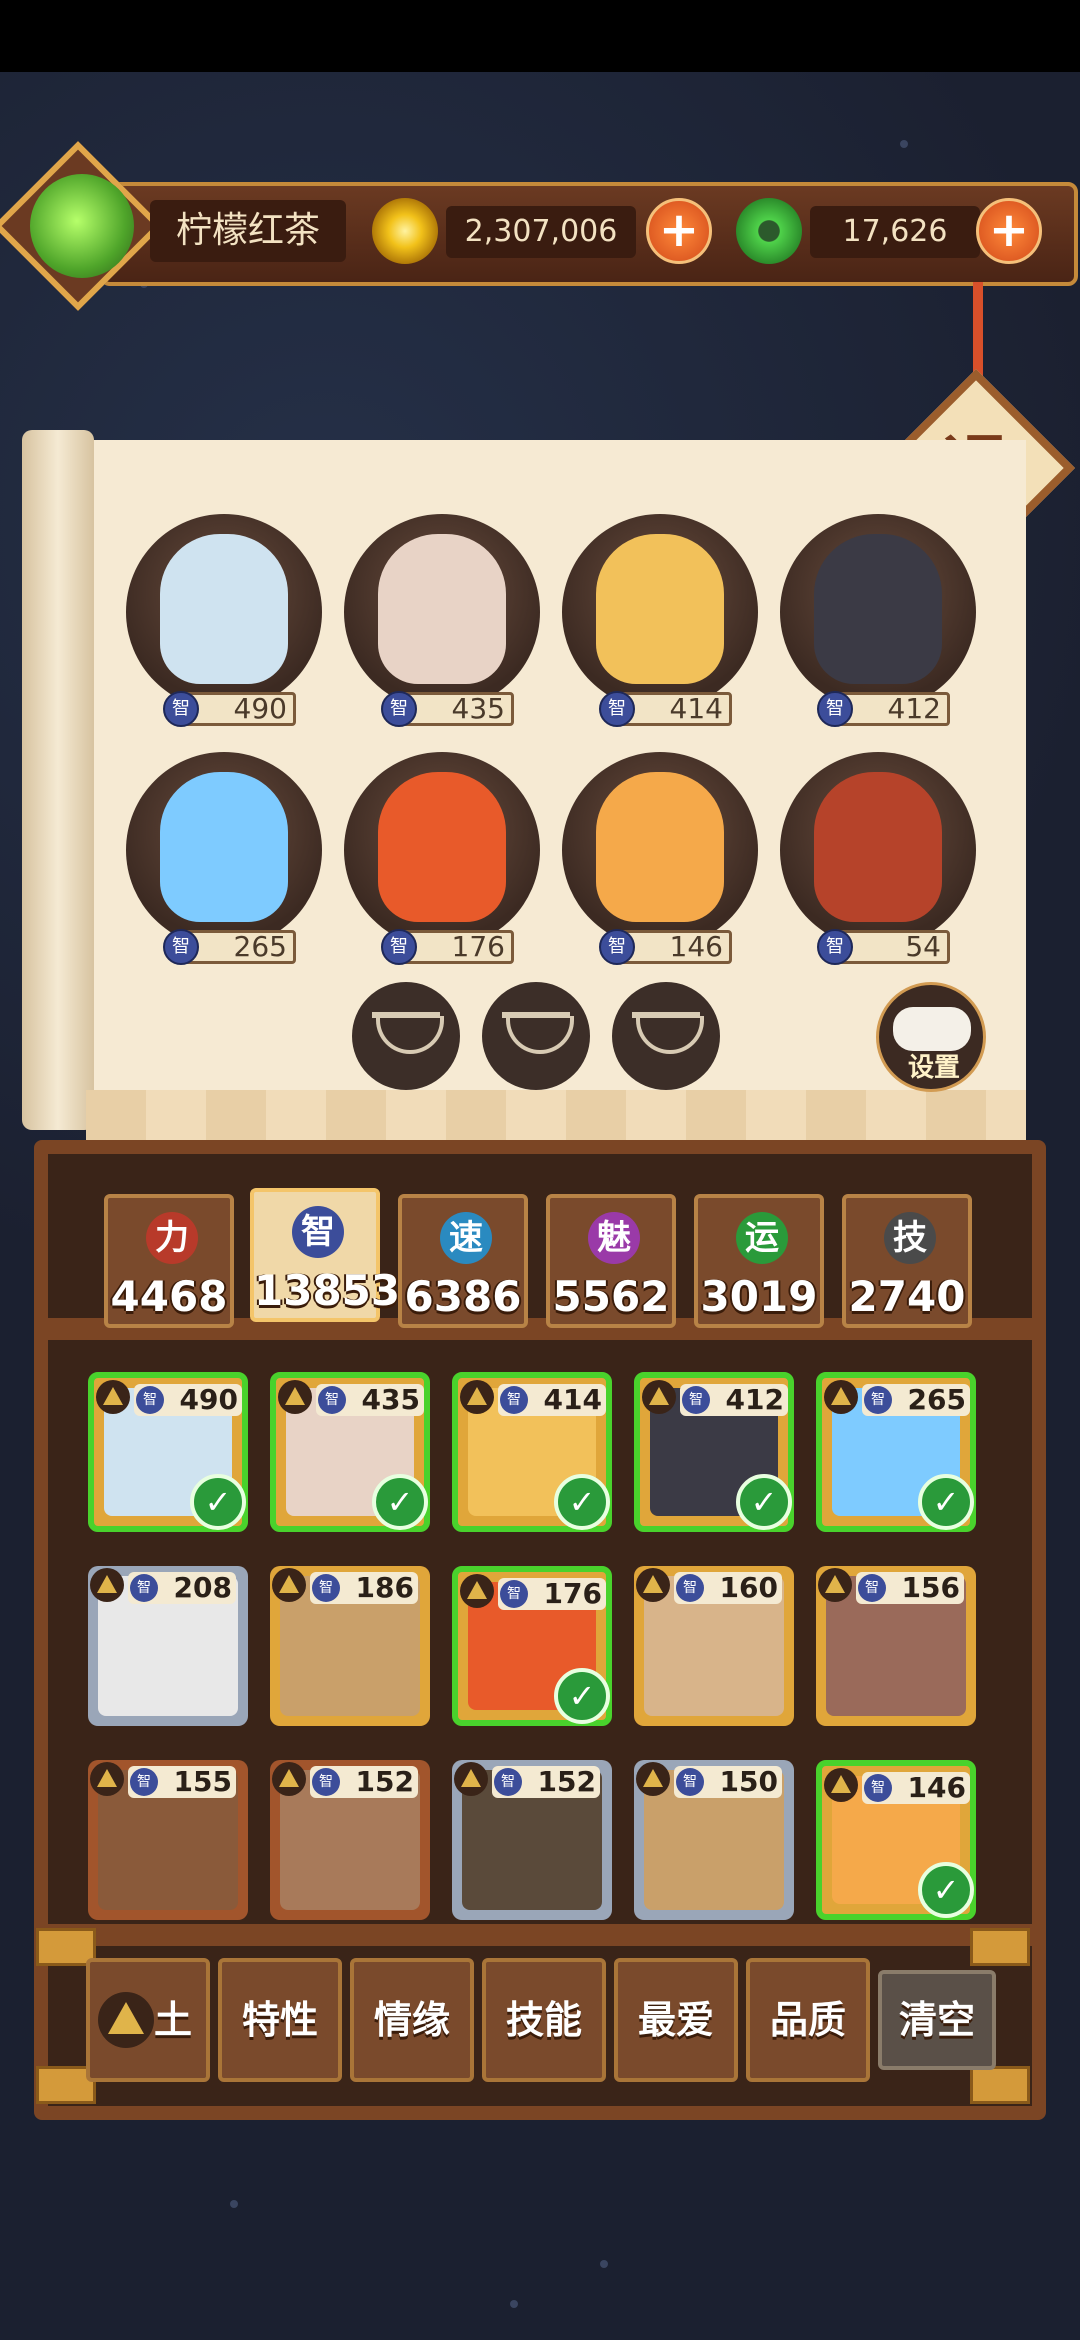  Describe the element at coordinates (148, 2020) in the screenshot. I see `filter-button-0: 土` at that location.